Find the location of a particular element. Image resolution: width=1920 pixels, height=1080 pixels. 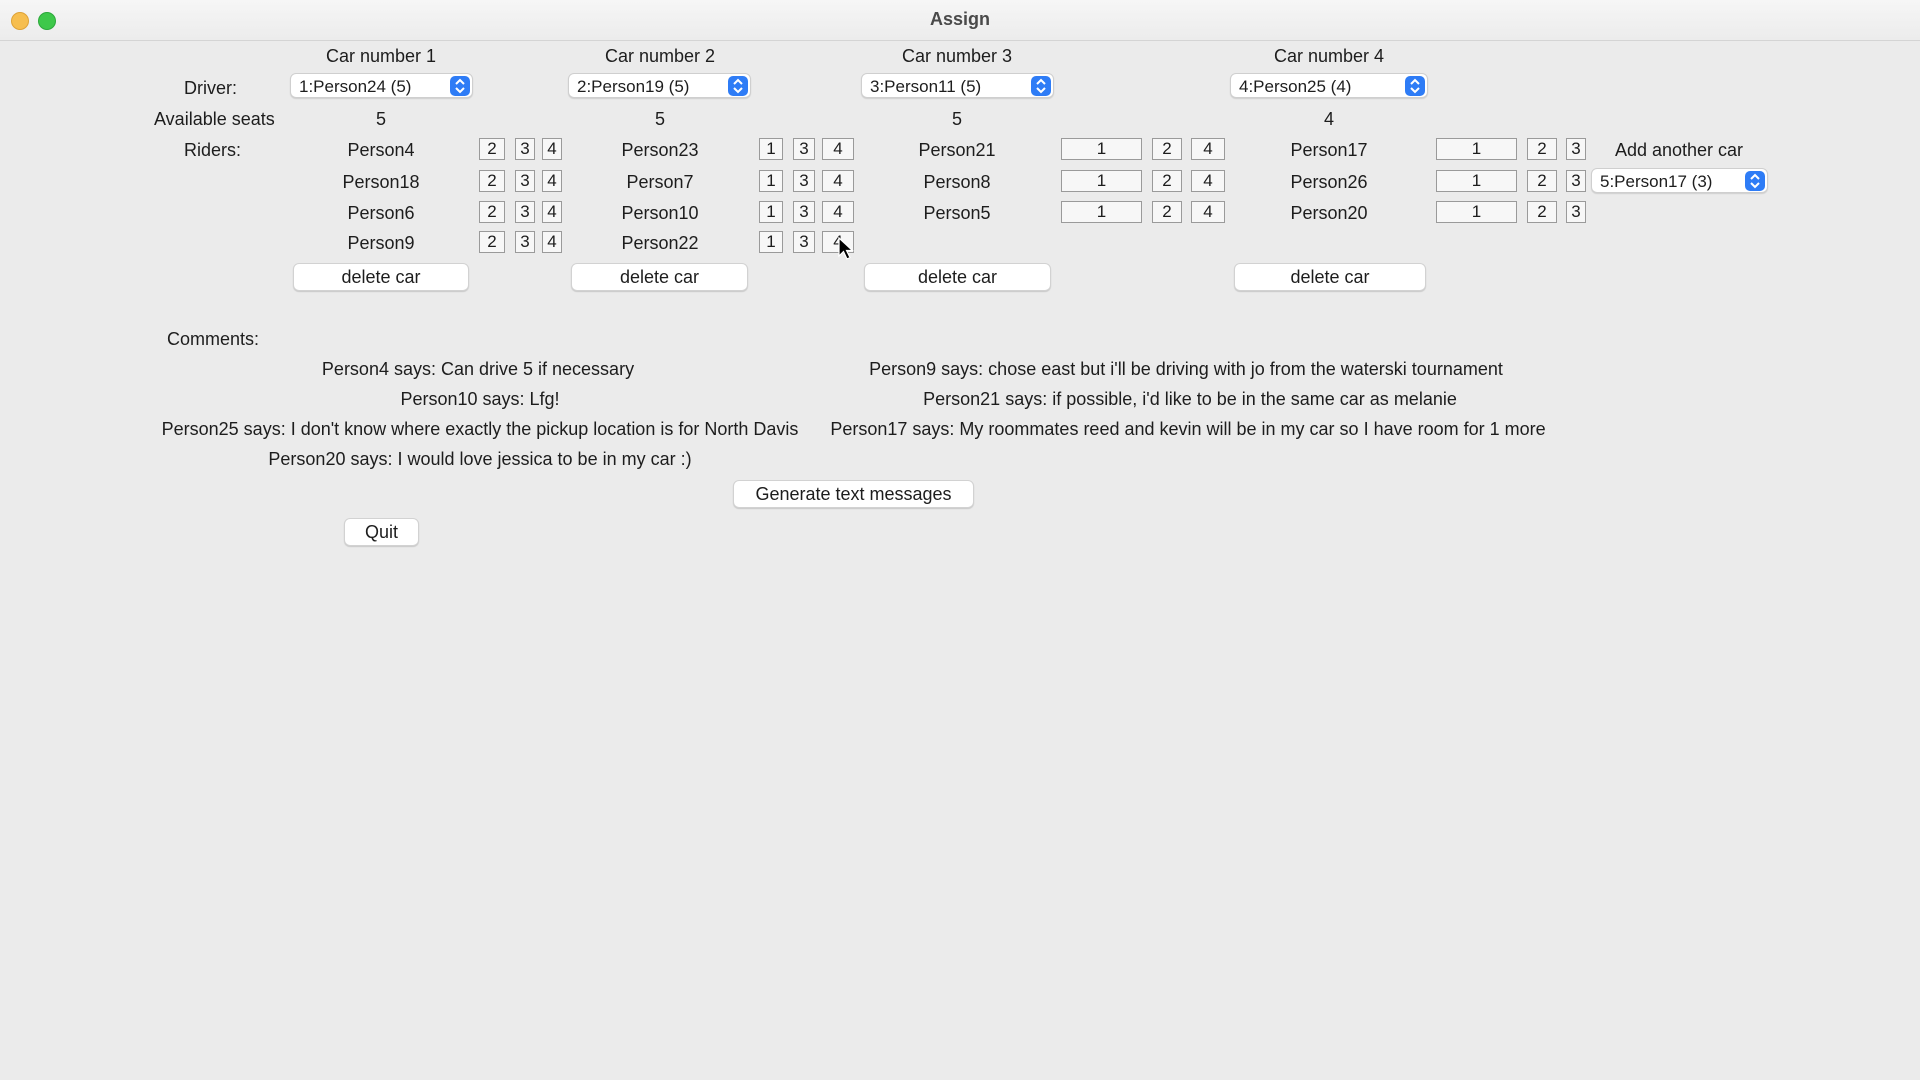

car-2-delete-button: delete car is located at coordinates (659, 277).